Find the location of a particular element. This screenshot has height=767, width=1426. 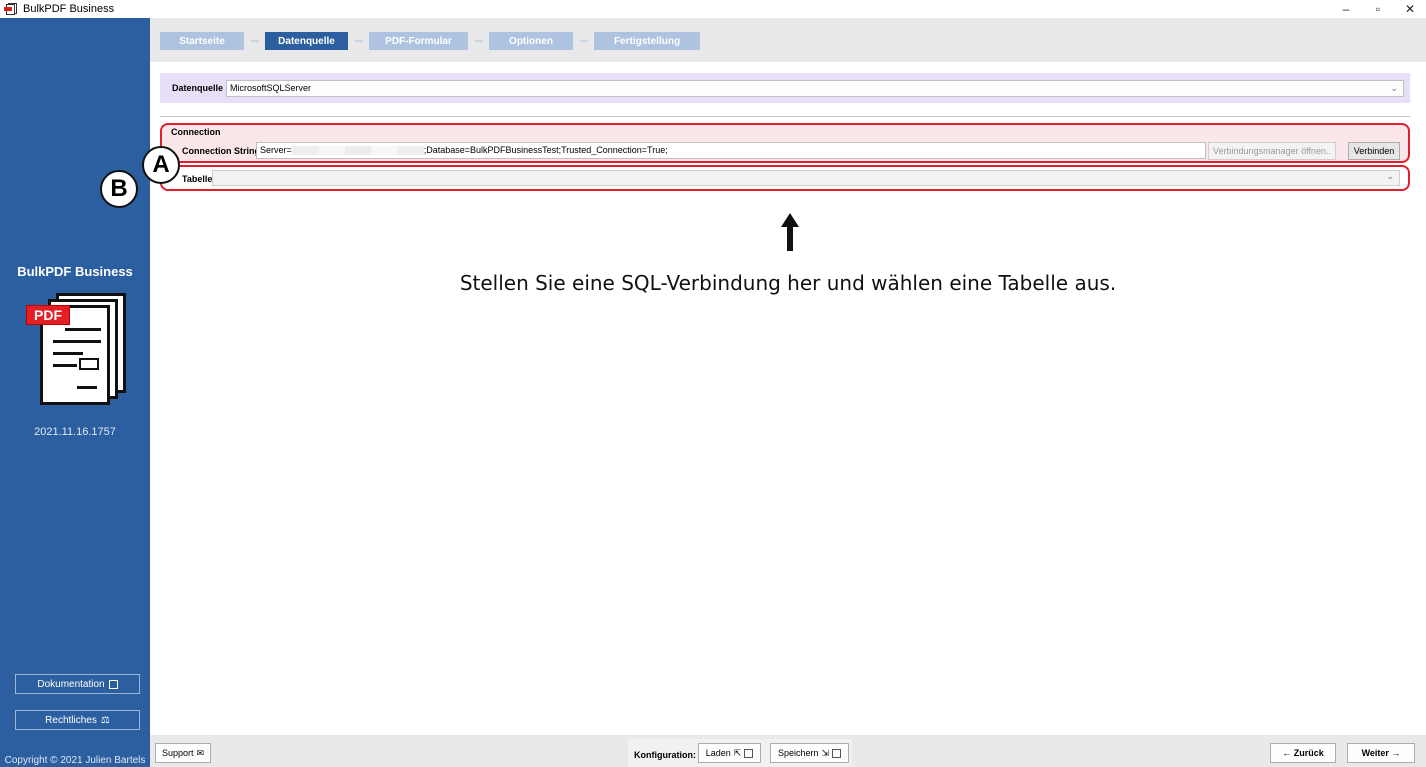

logo-pdf-label: PDF is located at coordinates (48, 315).